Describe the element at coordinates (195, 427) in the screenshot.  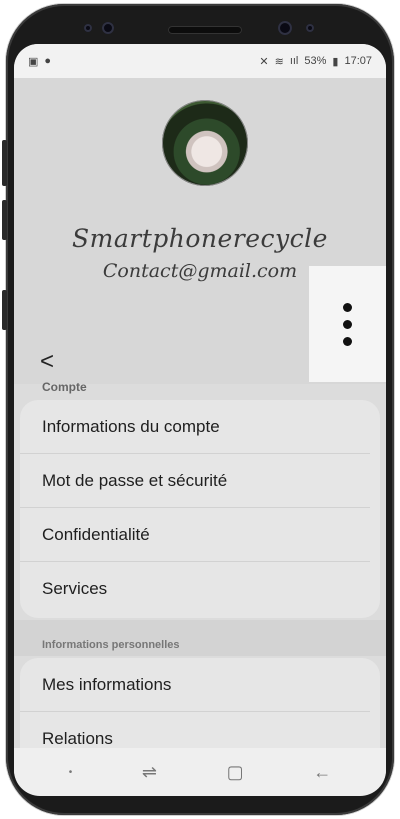
I see `list-item: Informations du compte` at that location.